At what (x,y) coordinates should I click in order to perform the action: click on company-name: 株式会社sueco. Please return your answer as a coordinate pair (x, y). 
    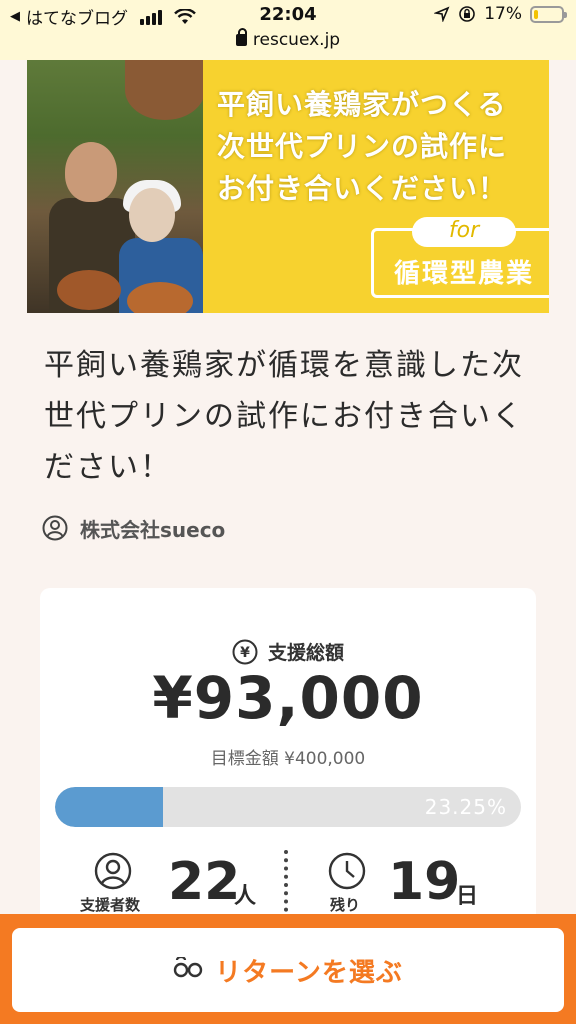
    Looking at the image, I should click on (153, 529).